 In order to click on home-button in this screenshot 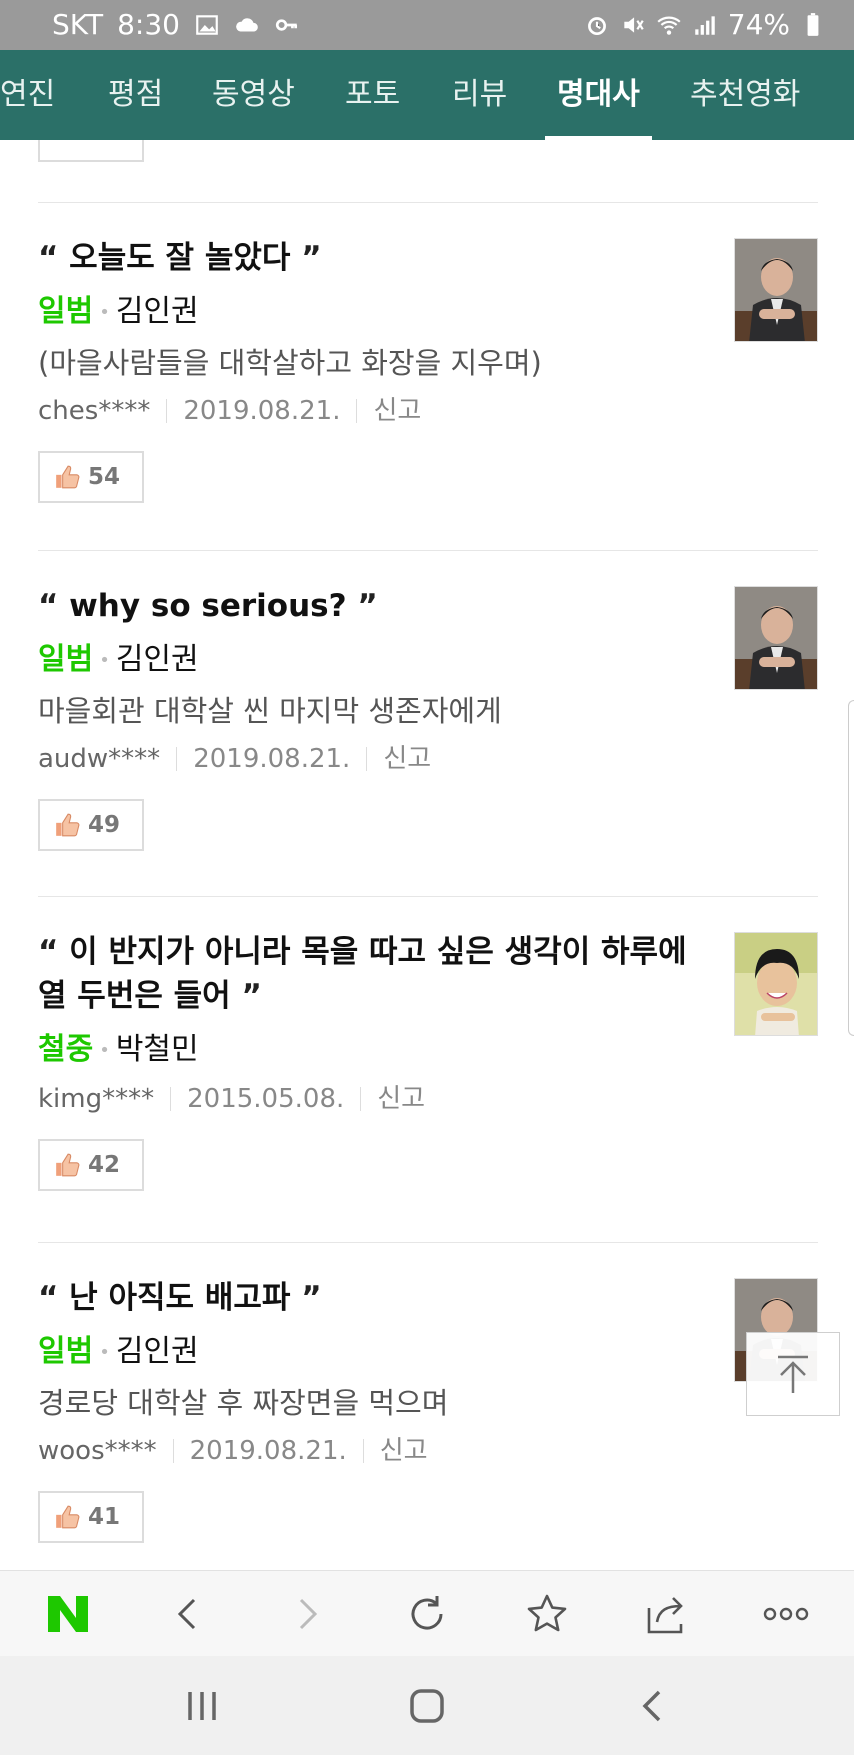, I will do `click(427, 1706)`.